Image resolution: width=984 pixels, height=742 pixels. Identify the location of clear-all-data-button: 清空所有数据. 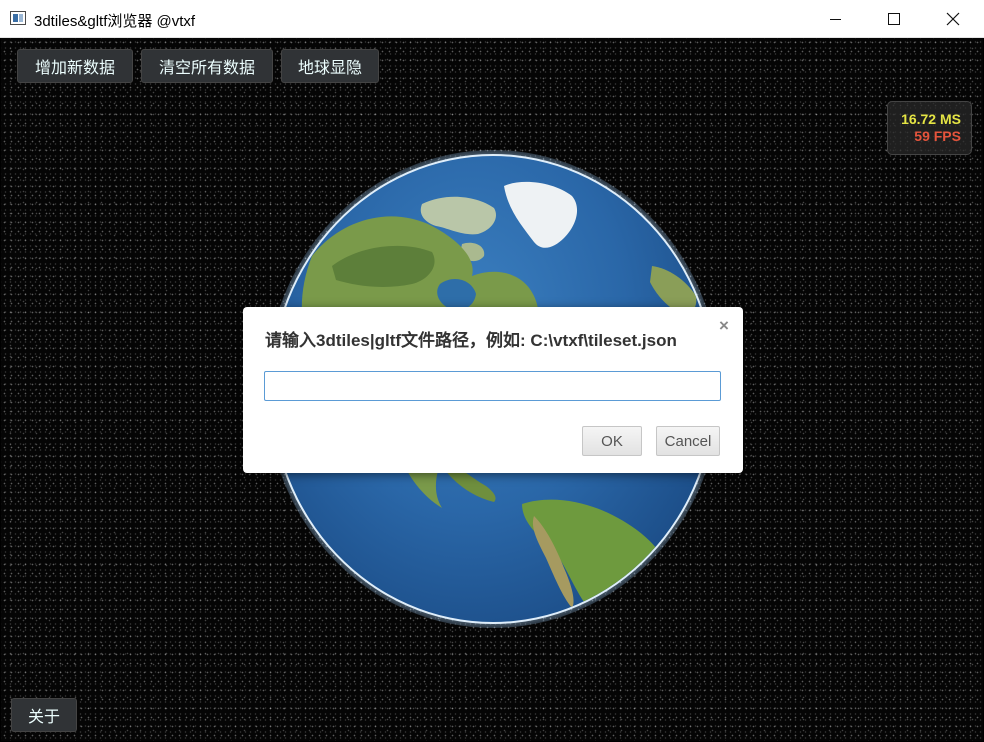
(207, 66).